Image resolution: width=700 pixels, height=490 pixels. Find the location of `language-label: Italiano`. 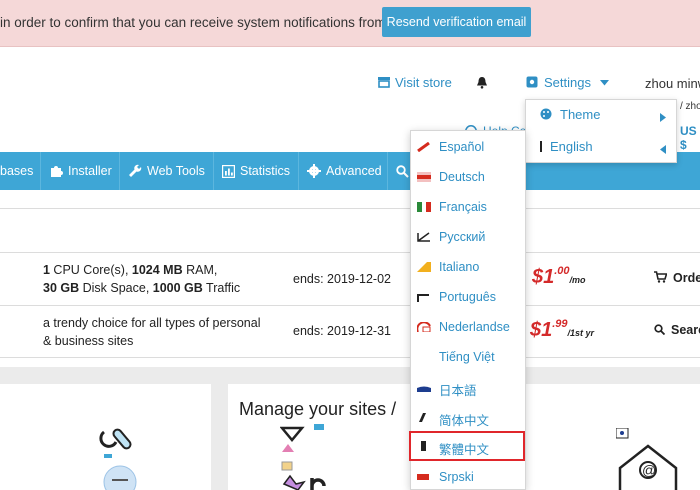

language-label: Italiano is located at coordinates (459, 267).